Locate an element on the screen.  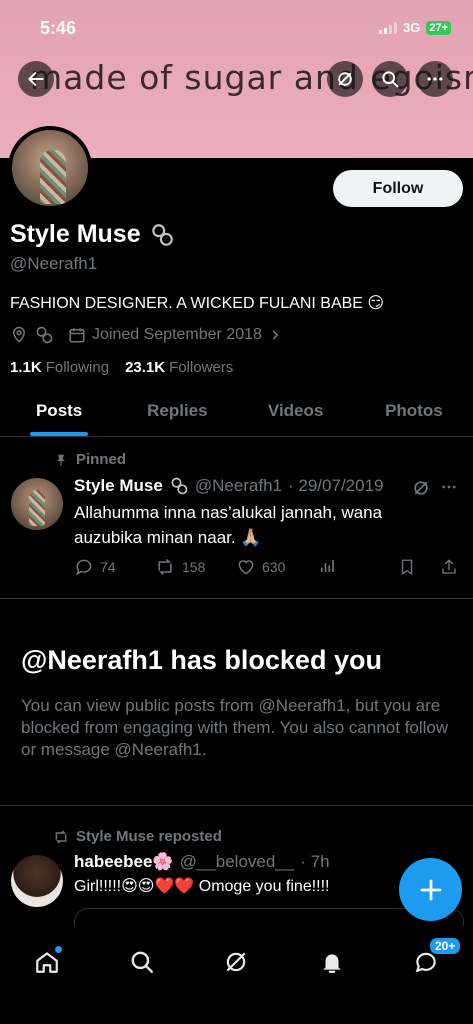
post-author-handle: @__beloved__ is located at coordinates (237, 862).